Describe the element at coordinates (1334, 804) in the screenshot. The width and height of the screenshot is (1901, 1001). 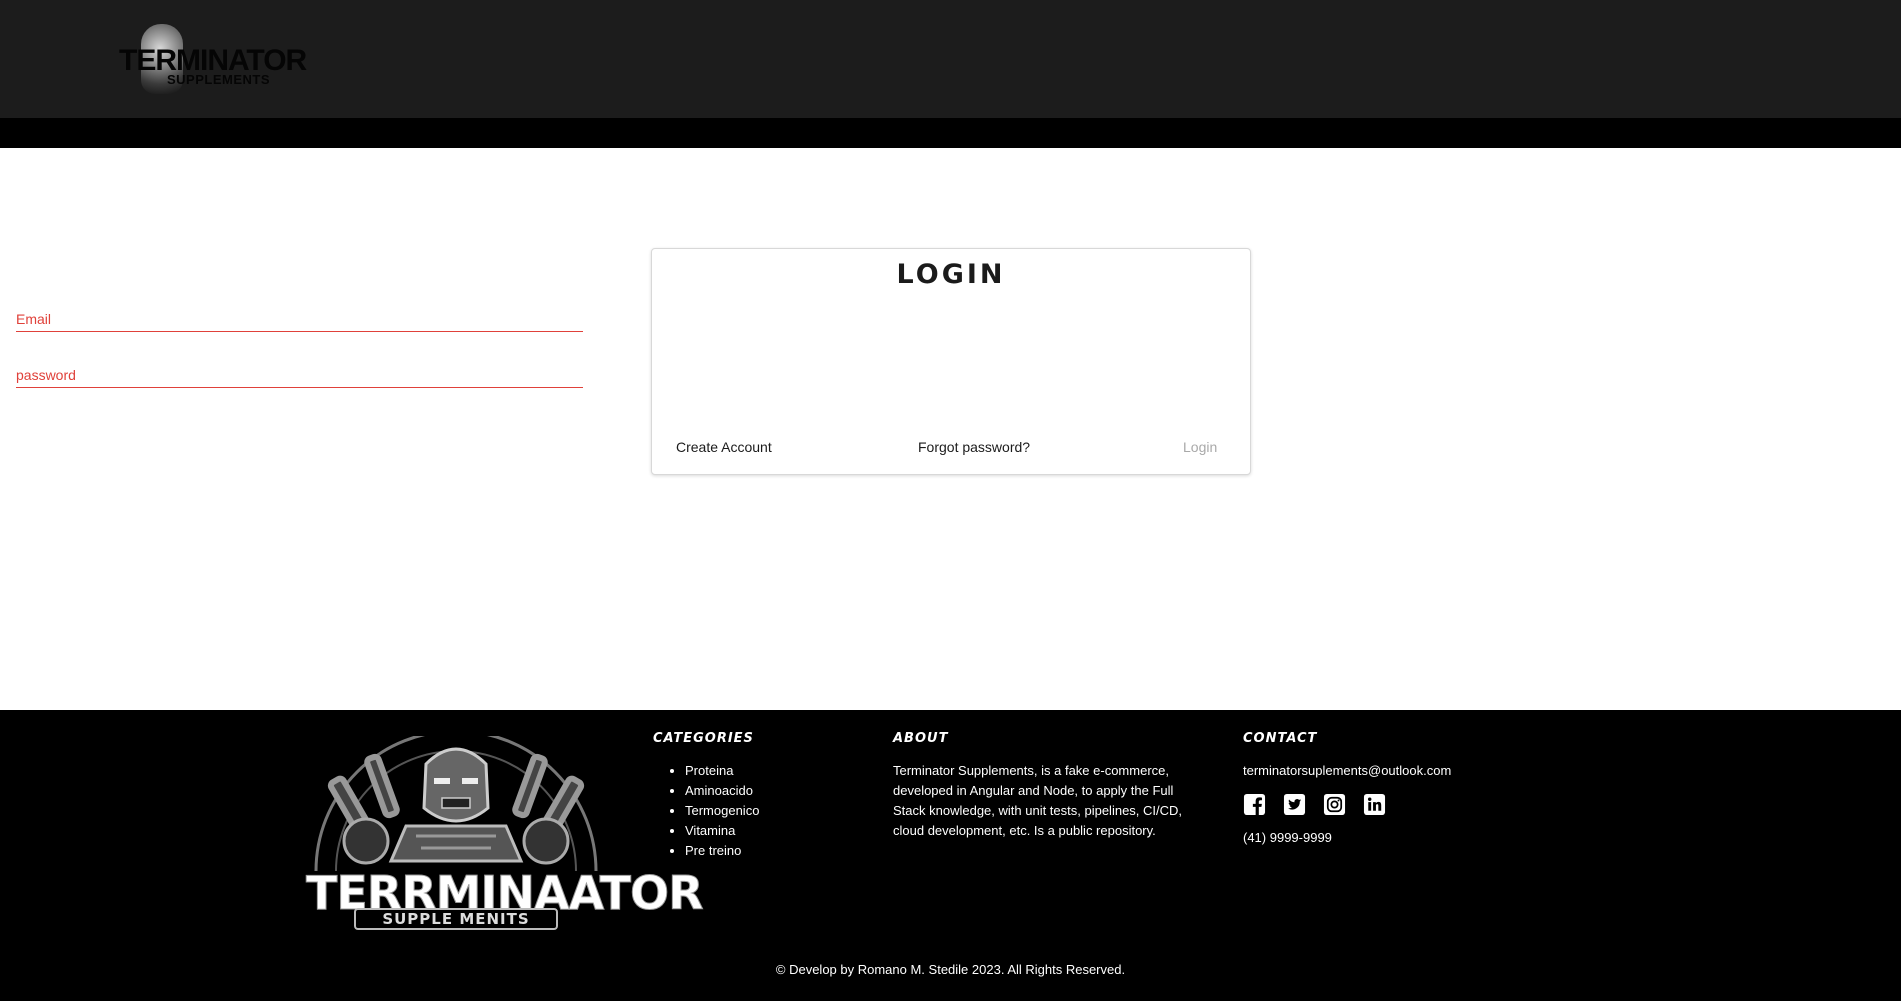
I see `instagram-icon` at that location.